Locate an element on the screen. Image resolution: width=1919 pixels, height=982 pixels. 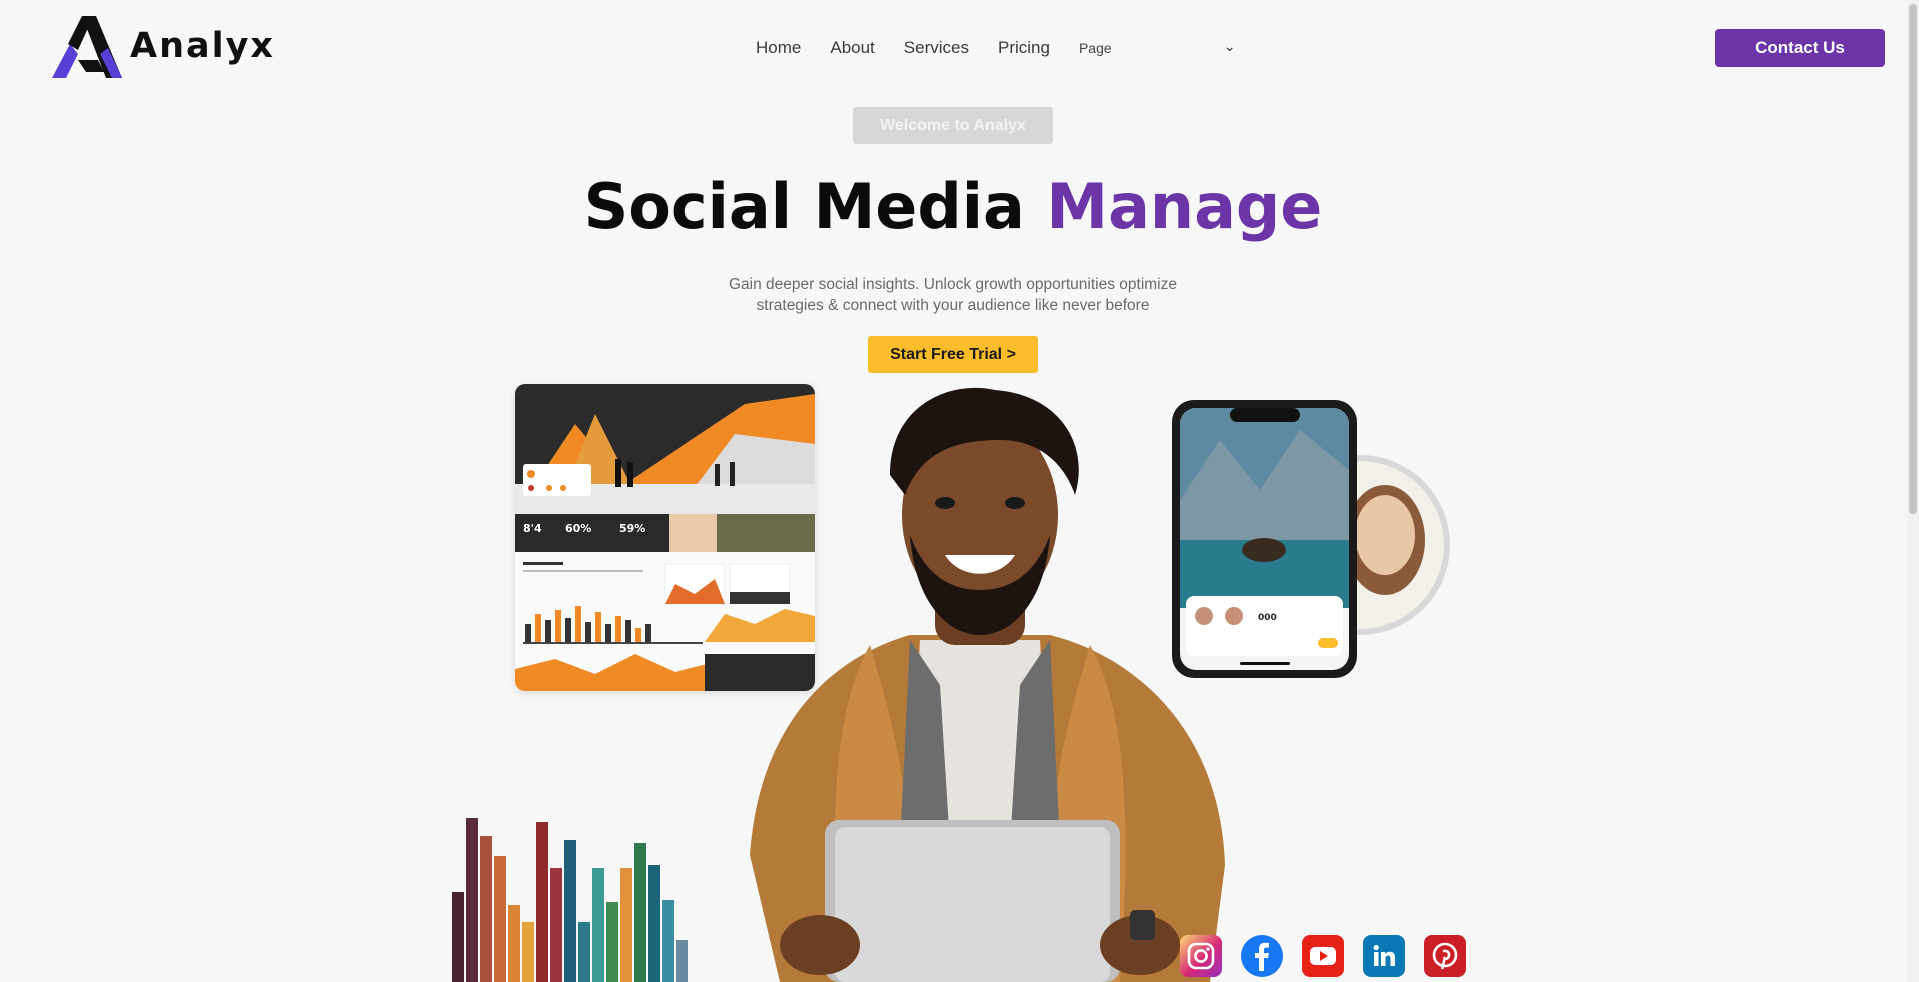
nav-page-dropdown: Page ⌄ is located at coordinates (1158, 48).